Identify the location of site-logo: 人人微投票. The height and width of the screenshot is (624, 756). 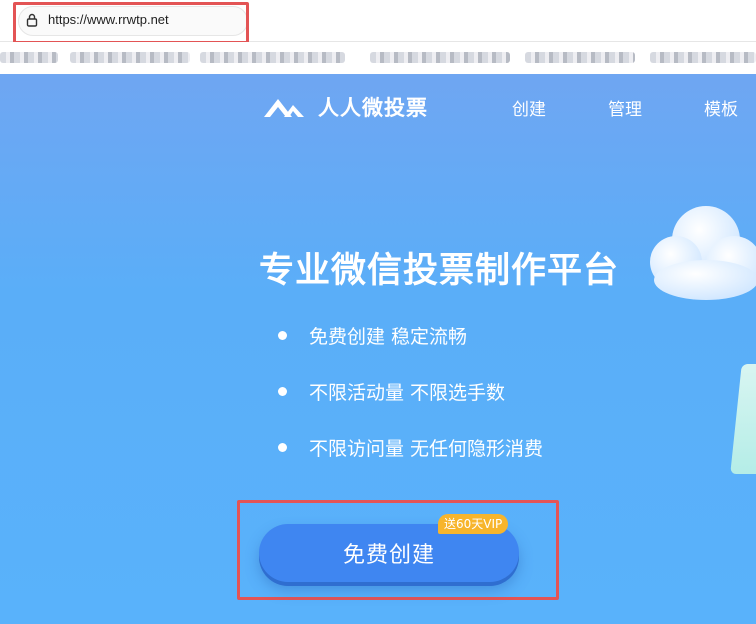
(362, 107).